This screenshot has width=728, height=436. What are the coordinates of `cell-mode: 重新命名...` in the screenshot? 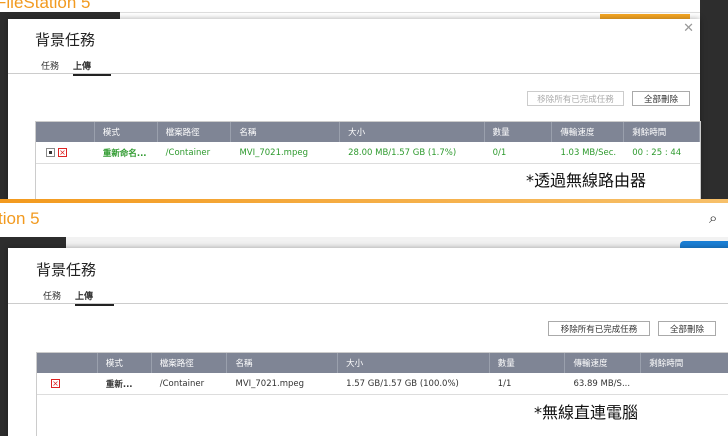 It's located at (124, 153).